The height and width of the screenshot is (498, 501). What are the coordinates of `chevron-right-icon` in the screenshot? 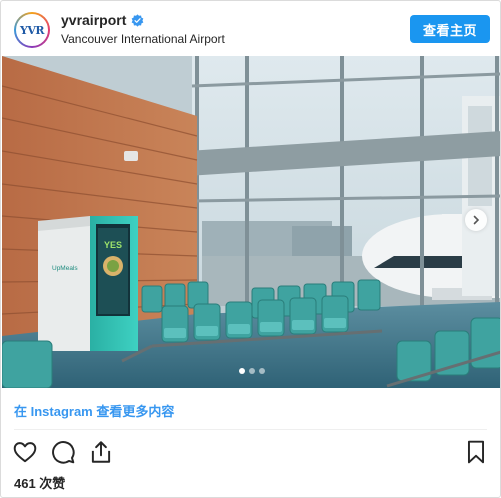 It's located at (476, 220).